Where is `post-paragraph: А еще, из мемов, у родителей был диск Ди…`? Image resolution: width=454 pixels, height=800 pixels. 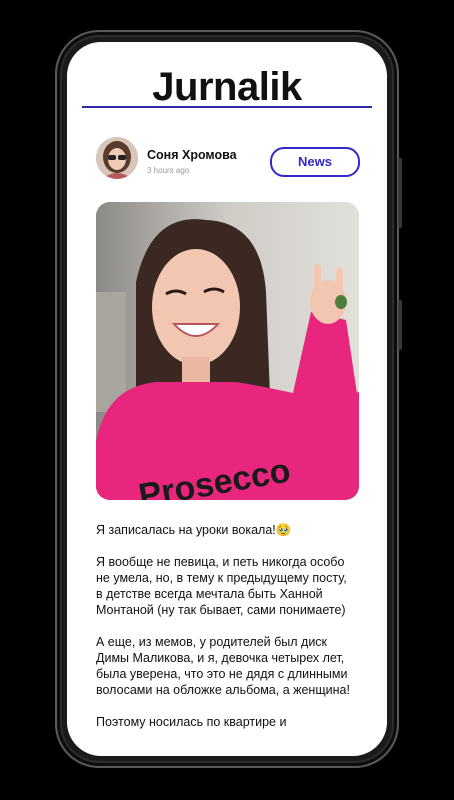 post-paragraph: А еще, из мемов, у родителей был диск Ди… is located at coordinates (223, 666).